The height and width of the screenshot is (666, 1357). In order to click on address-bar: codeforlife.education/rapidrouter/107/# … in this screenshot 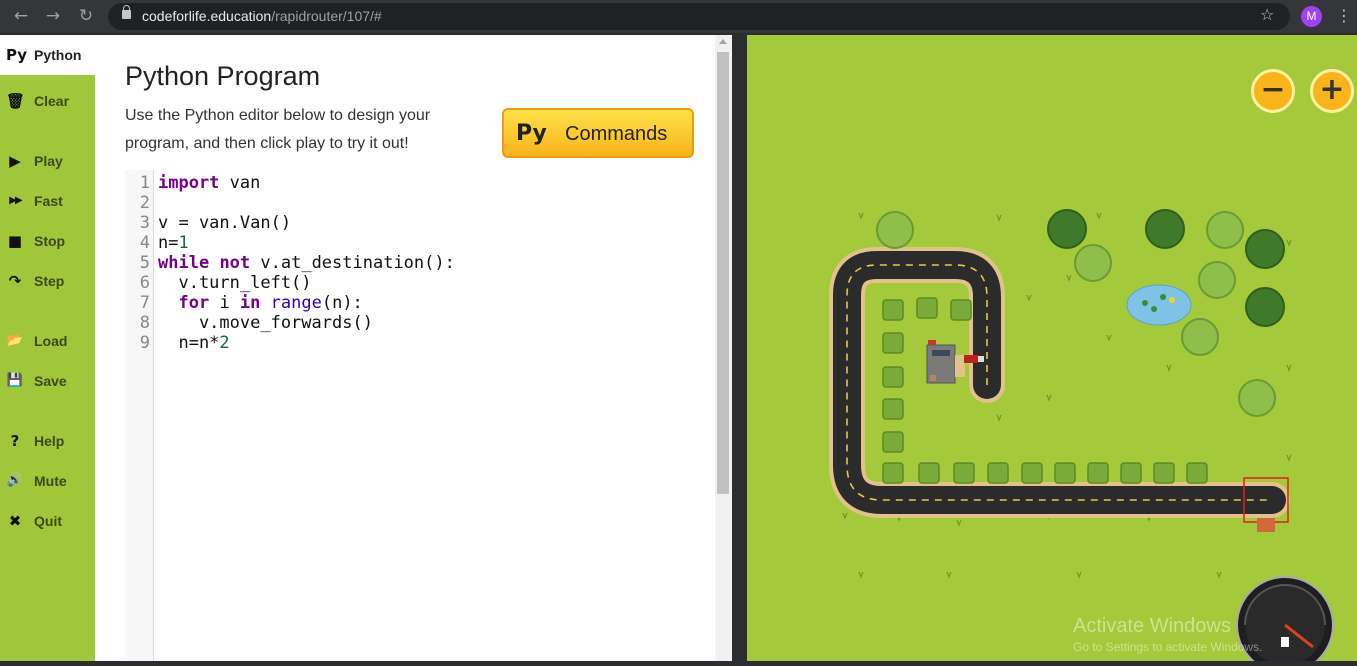, I will do `click(699, 16)`.